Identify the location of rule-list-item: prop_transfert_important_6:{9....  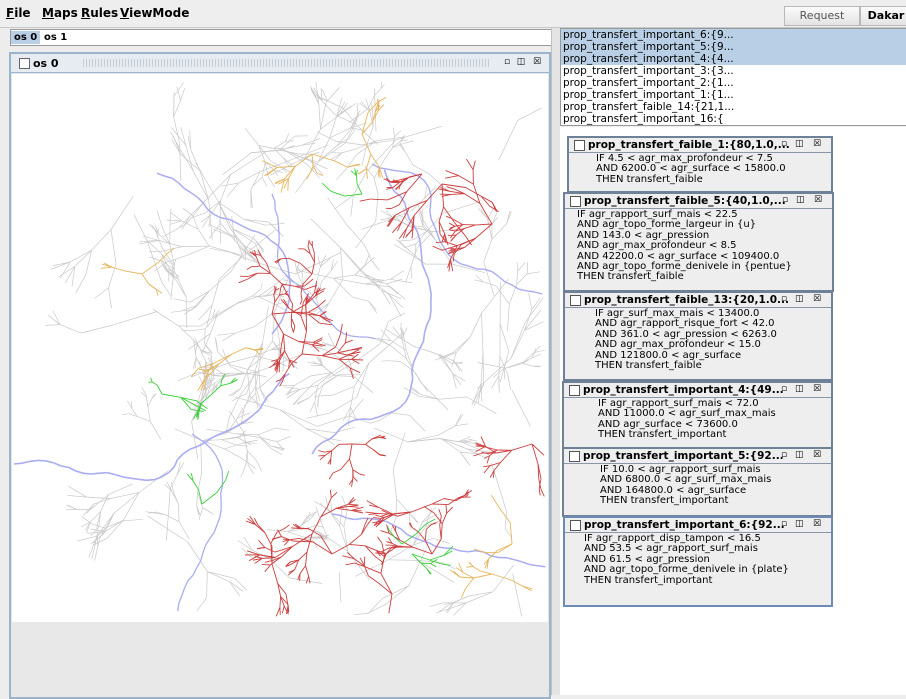
(733, 35).